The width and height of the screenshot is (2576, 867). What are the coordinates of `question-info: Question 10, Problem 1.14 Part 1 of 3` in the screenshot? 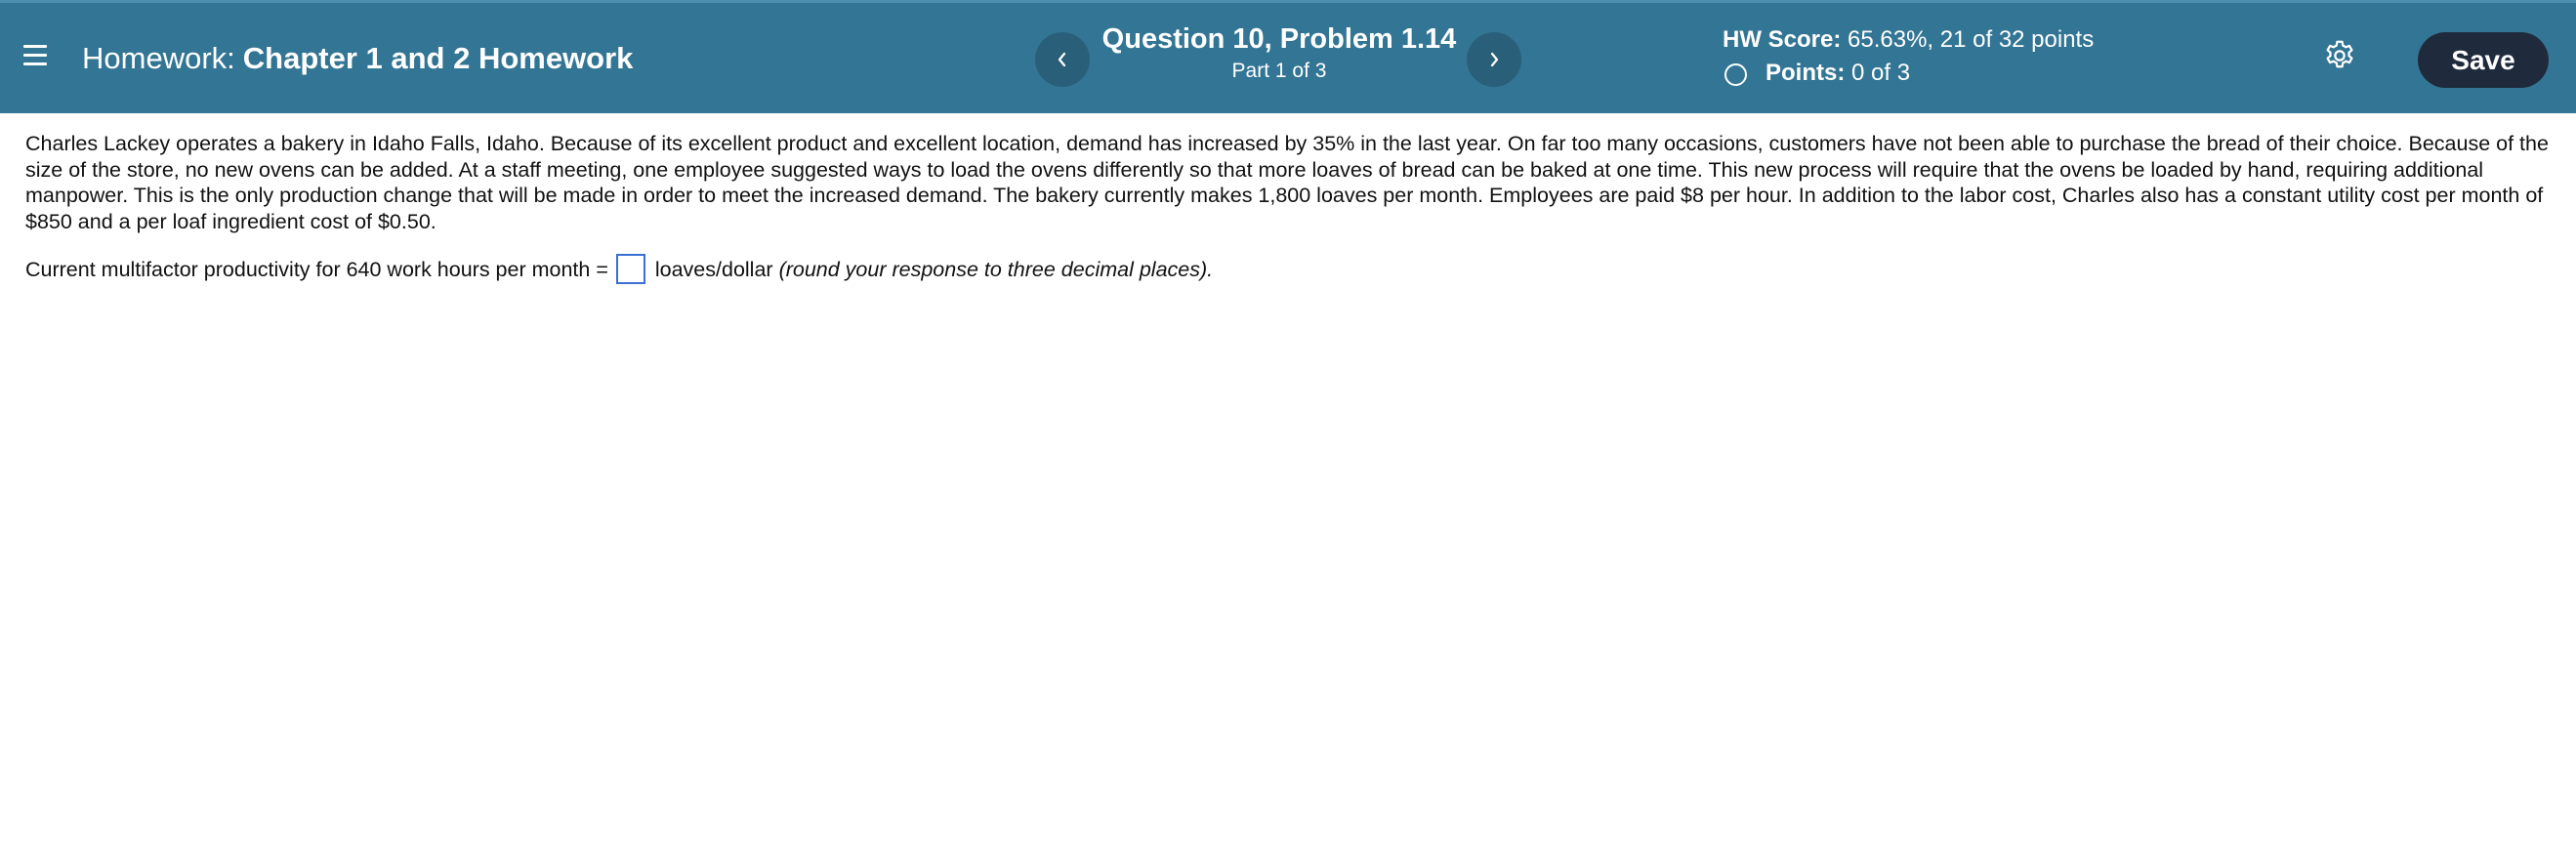 It's located at (1280, 53).